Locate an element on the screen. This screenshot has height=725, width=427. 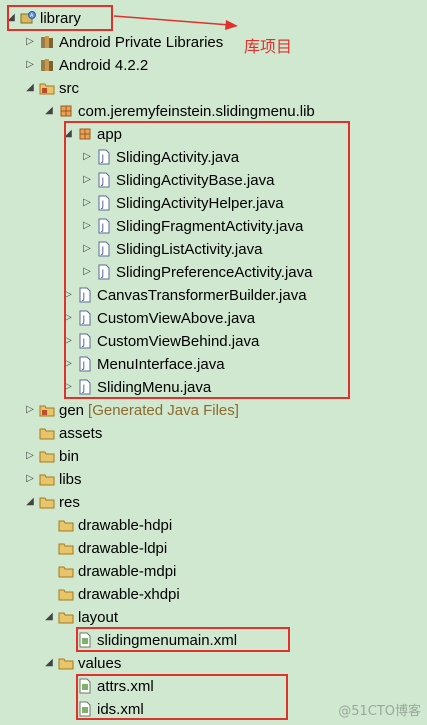
tree-item: ◢ layout is located at coordinates (81, 617).